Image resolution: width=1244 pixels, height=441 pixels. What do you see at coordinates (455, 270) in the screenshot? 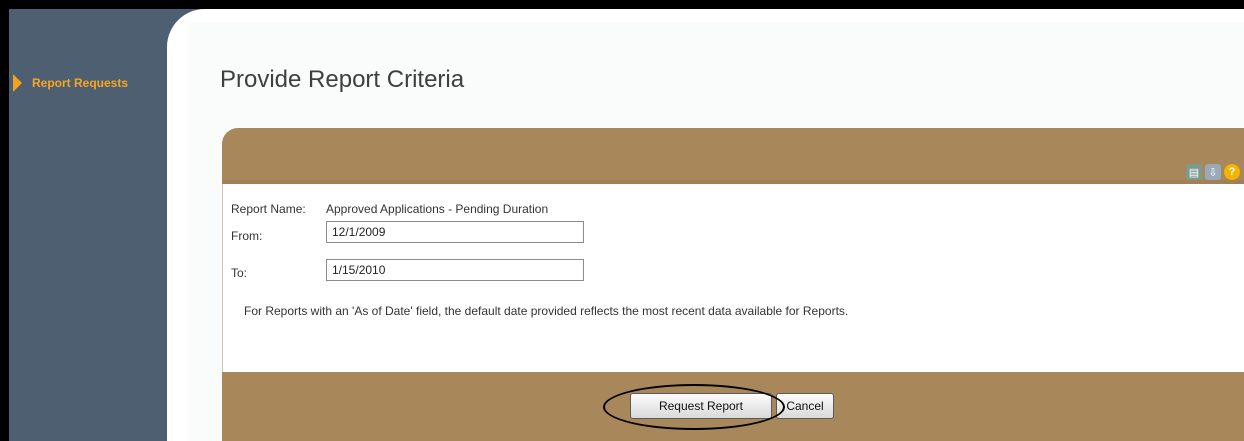
I see `to-date-input` at bounding box center [455, 270].